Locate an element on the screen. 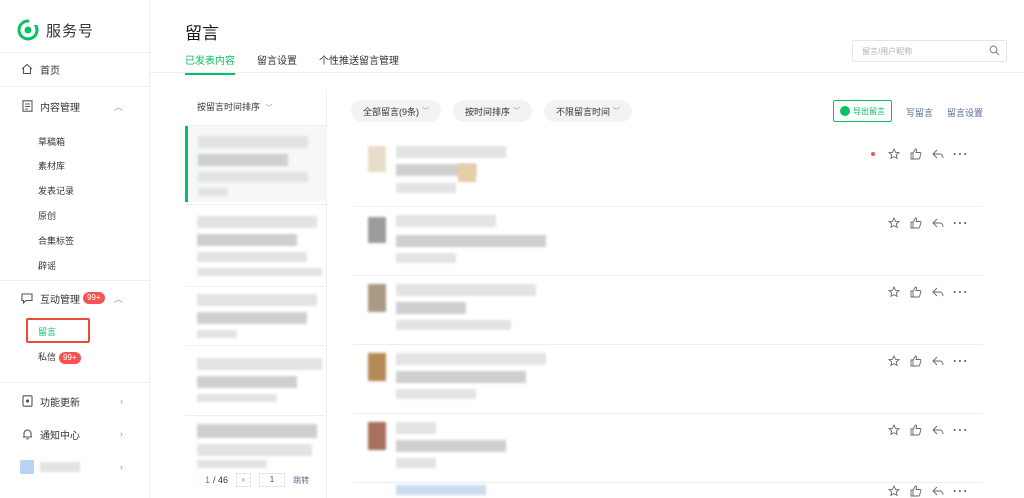 This screenshot has height=498, width=1024. sidebar-item-private-msg-label: 私信 is located at coordinates (47, 357).